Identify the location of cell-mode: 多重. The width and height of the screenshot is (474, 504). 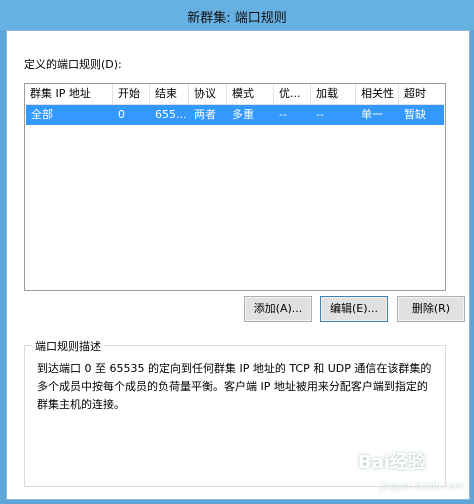
(243, 114).